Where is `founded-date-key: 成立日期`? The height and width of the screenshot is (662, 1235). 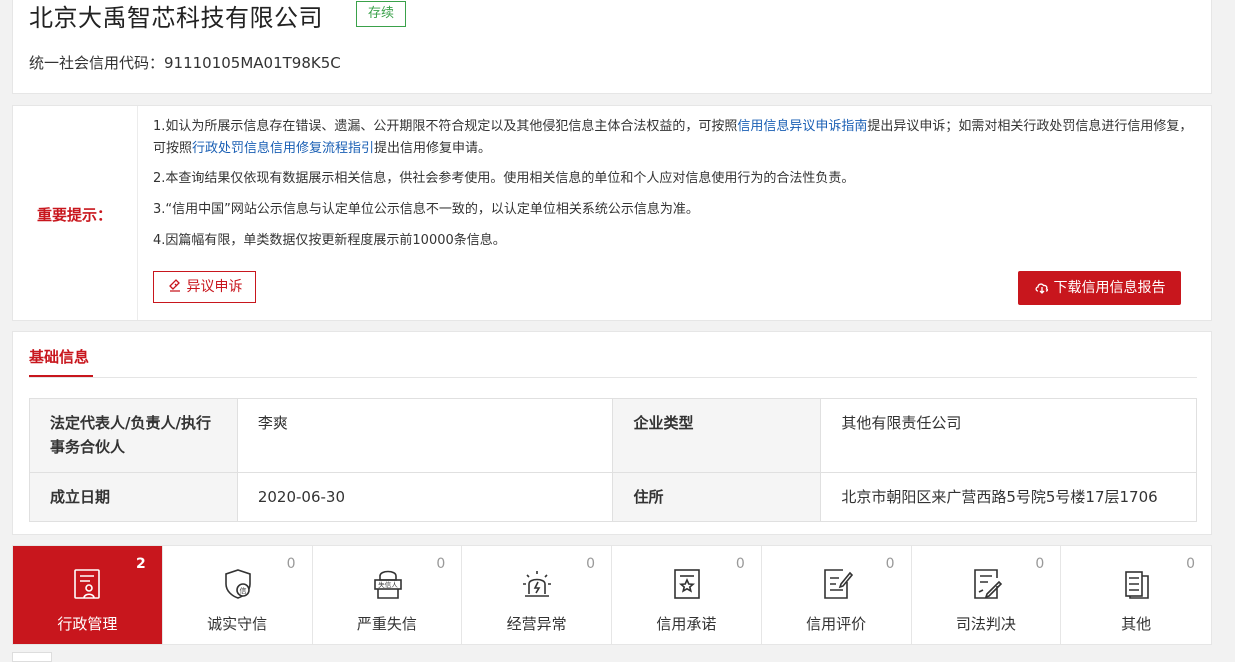
founded-date-key: 成立日期 is located at coordinates (133, 497).